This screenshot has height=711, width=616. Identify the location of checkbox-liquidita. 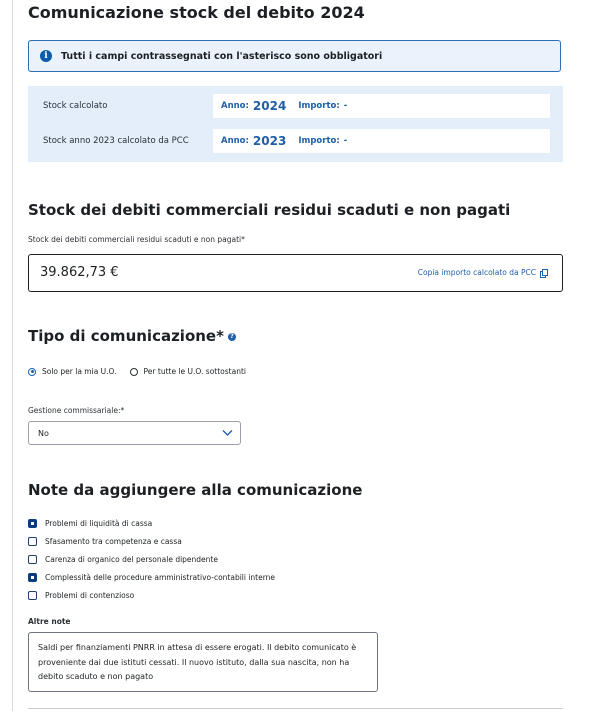
(32, 523).